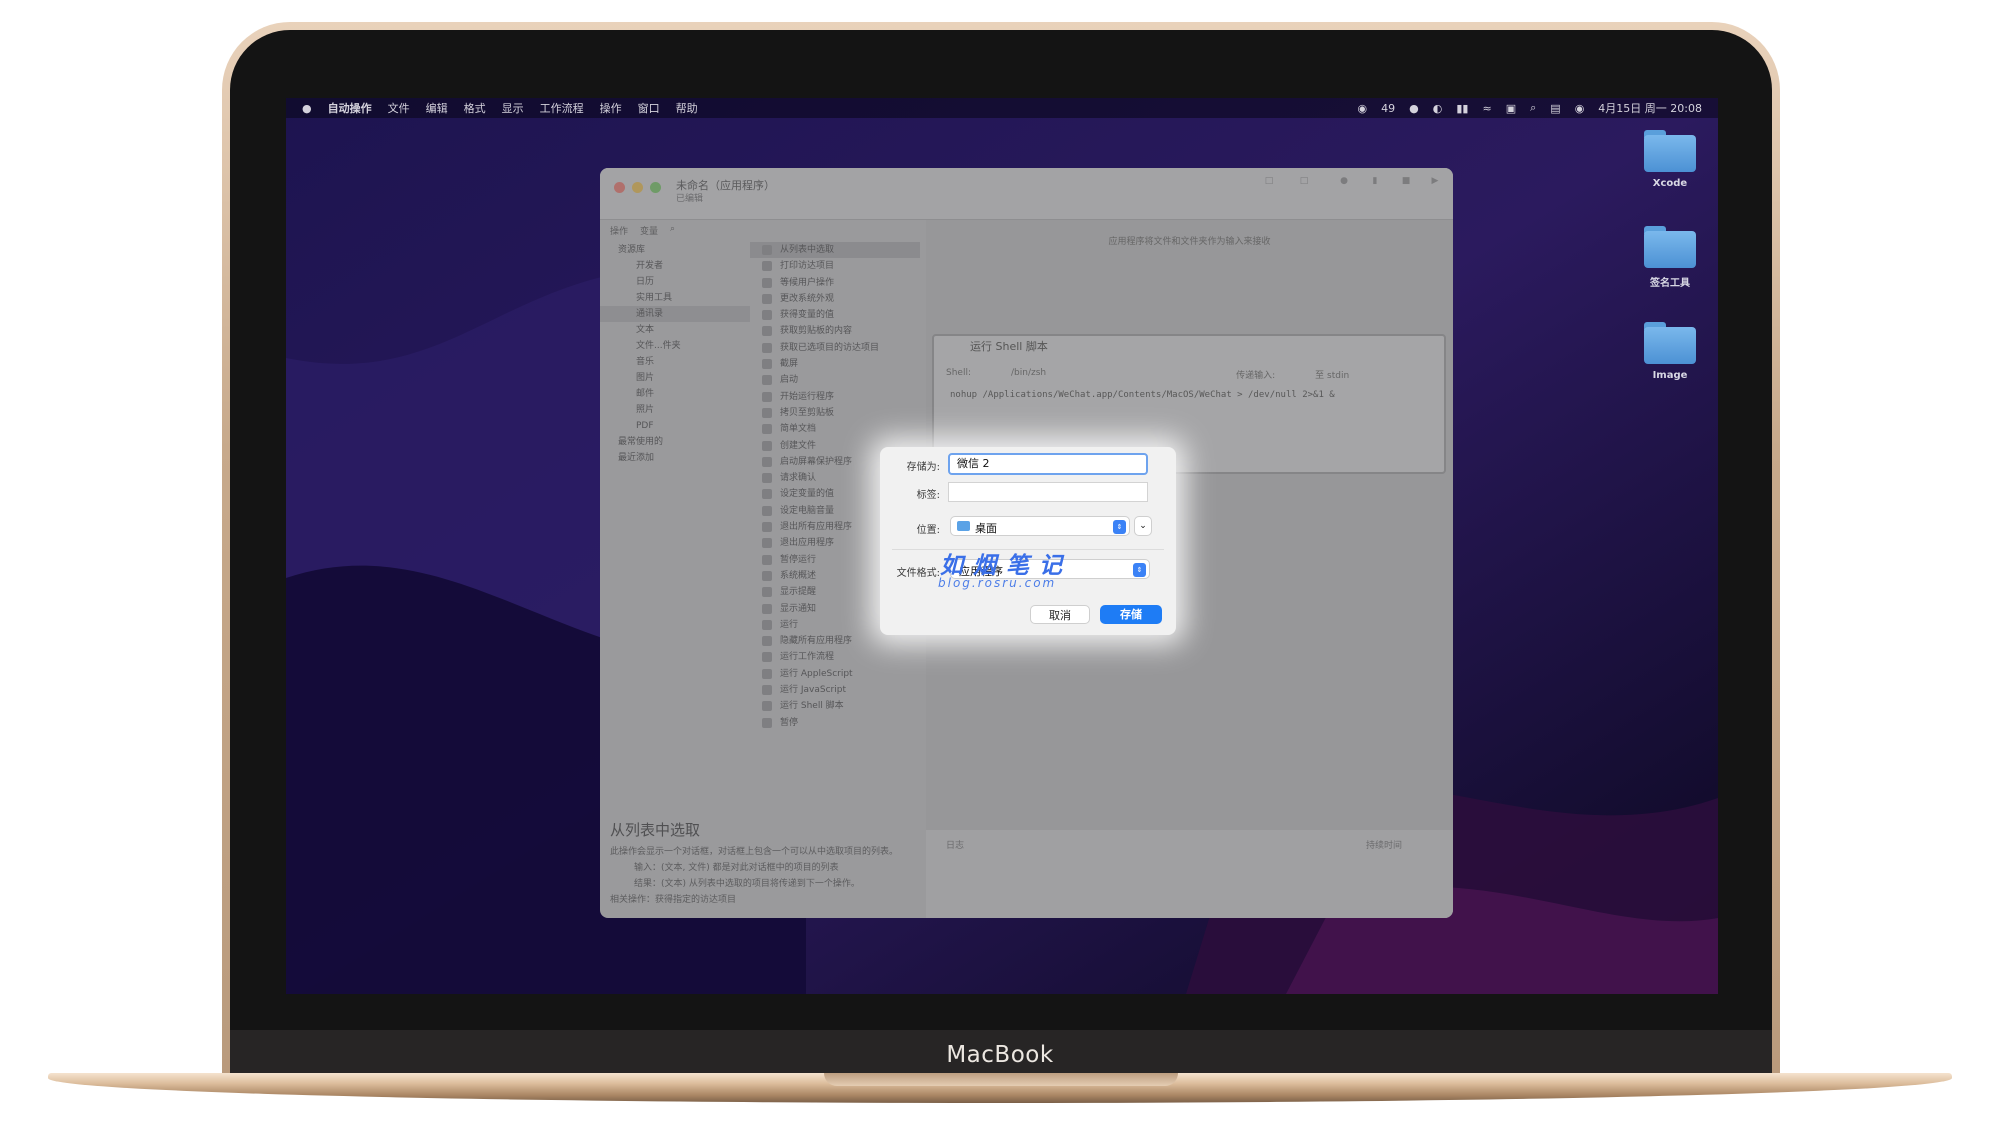 This screenshot has width=2000, height=1130. What do you see at coordinates (1143, 526) in the screenshot?
I see `expand-button: ⌄` at bounding box center [1143, 526].